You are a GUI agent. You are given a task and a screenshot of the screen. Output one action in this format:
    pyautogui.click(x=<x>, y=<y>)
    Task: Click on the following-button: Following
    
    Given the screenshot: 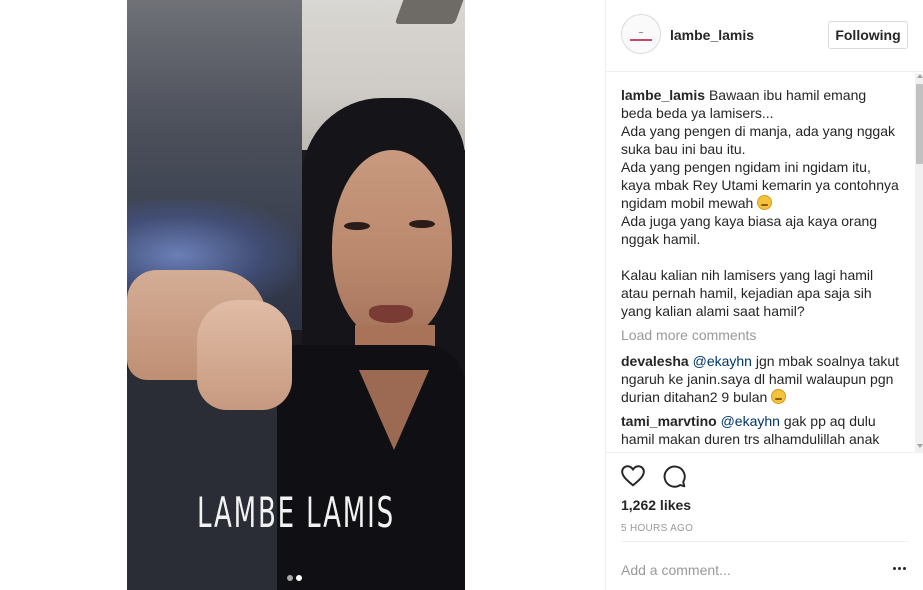 What is the action you would take?
    pyautogui.click(x=868, y=35)
    